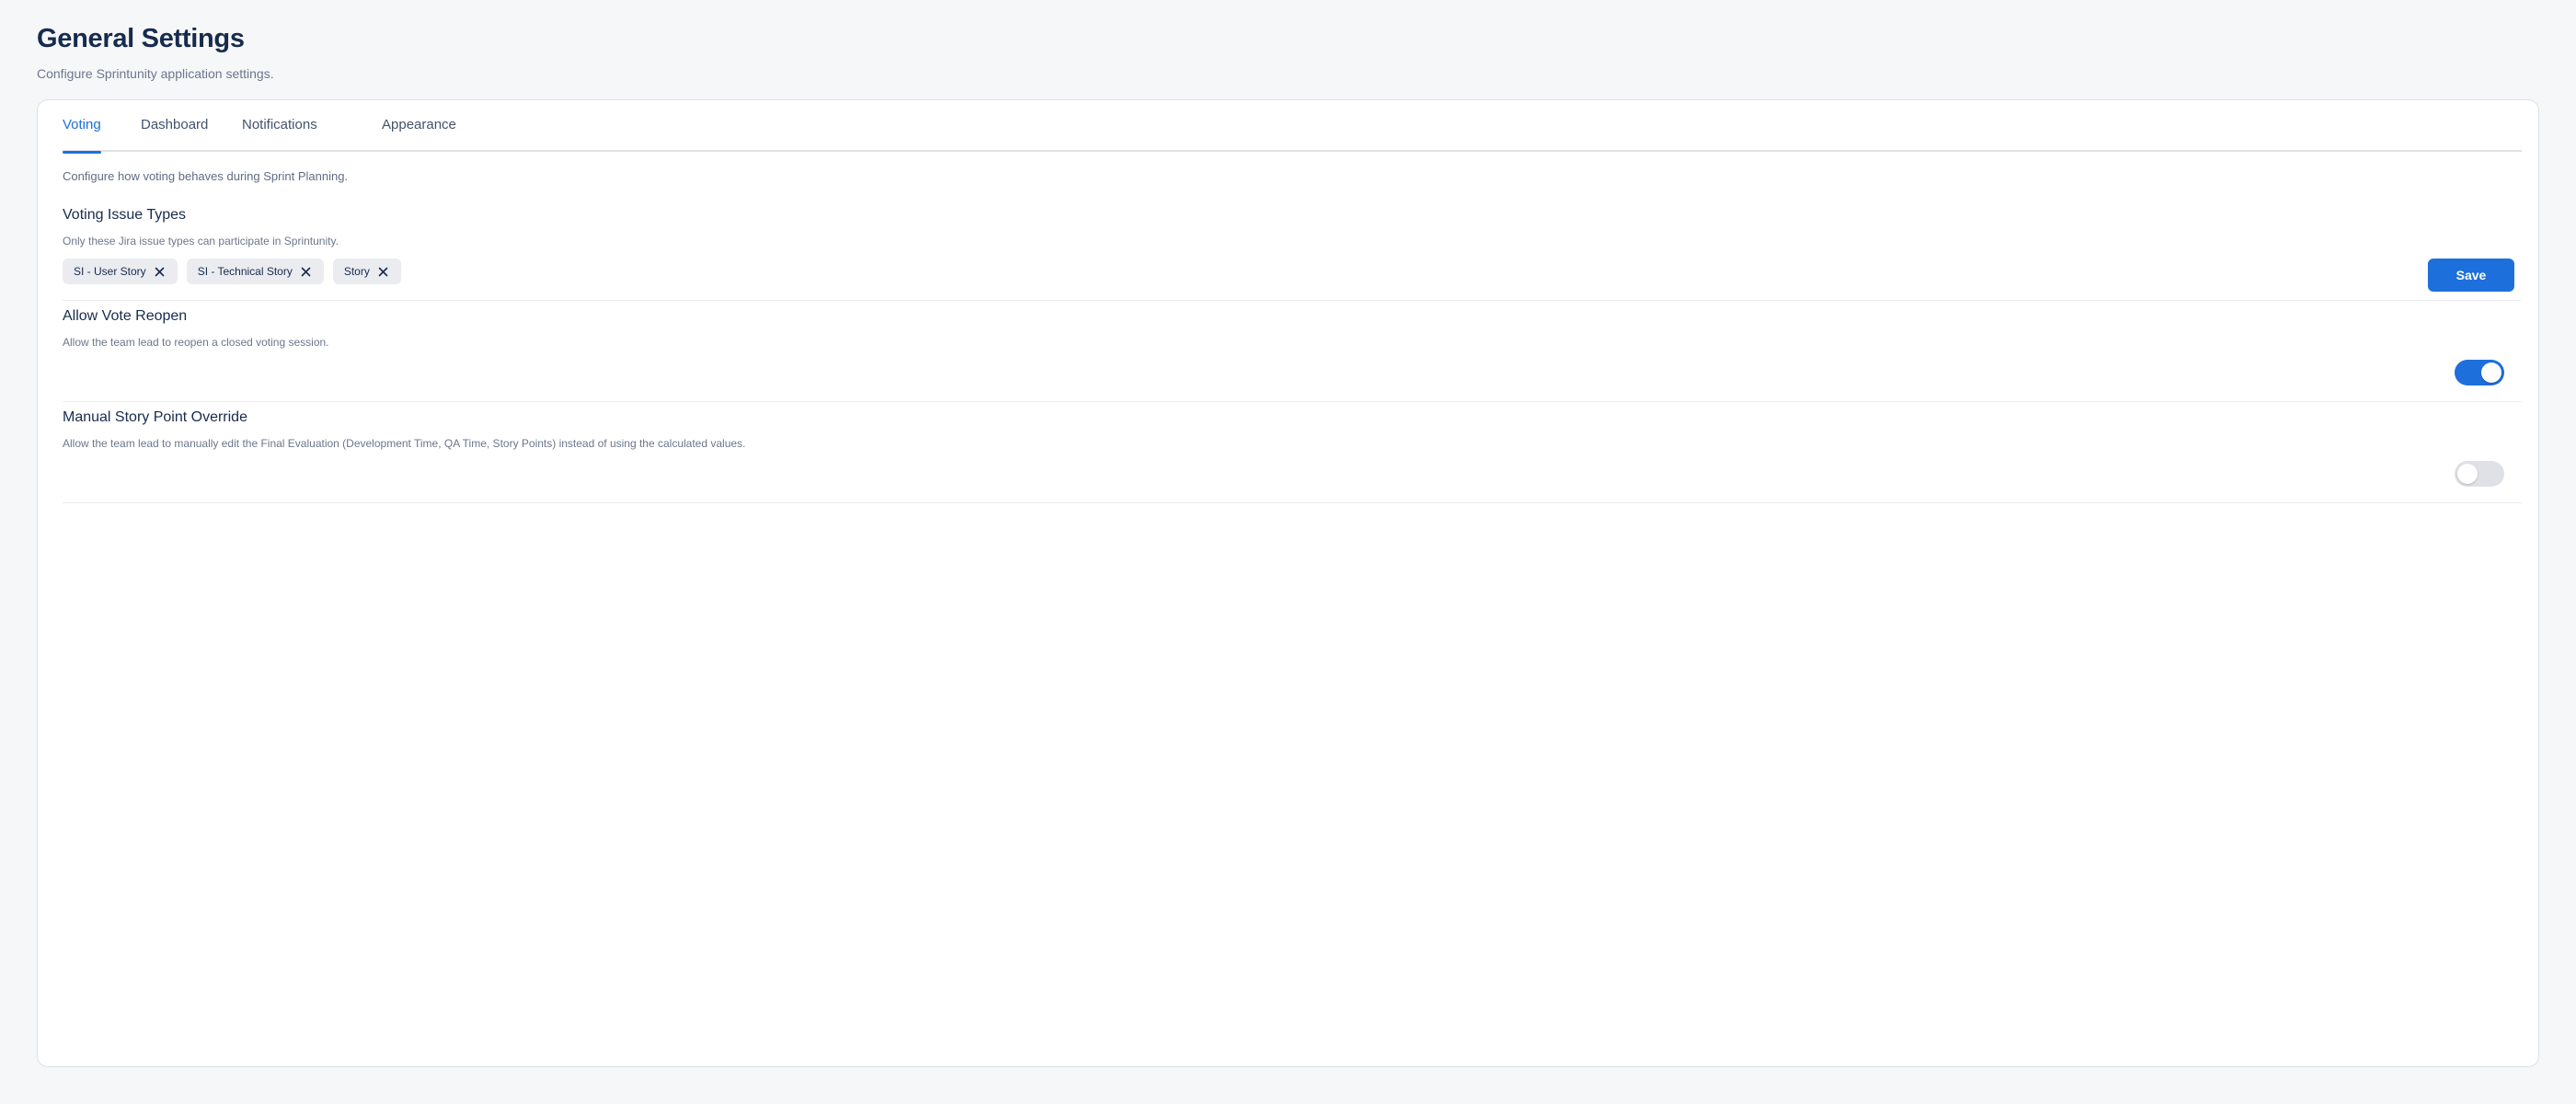  What do you see at coordinates (82, 135) in the screenshot?
I see `tab-voting: Voting` at bounding box center [82, 135].